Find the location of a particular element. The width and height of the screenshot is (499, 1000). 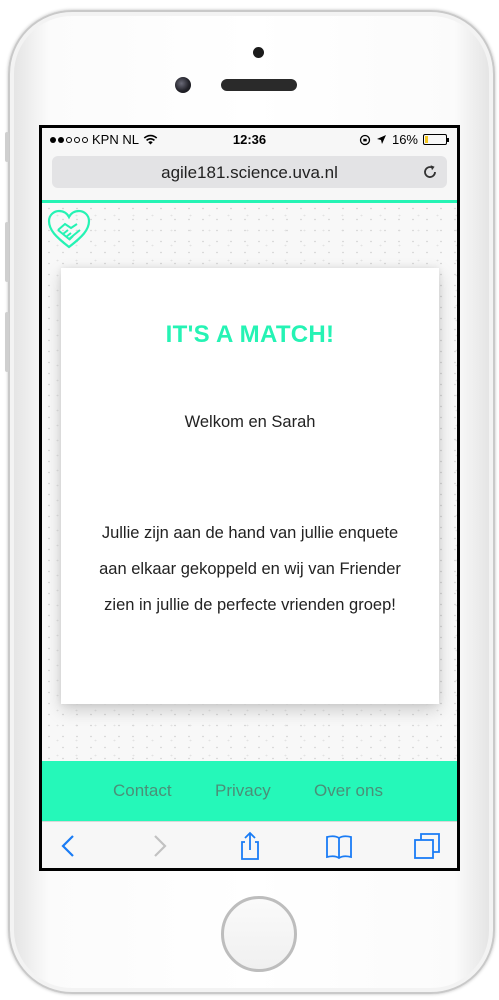

match-title: IT'S A MATCH! is located at coordinates (250, 334).